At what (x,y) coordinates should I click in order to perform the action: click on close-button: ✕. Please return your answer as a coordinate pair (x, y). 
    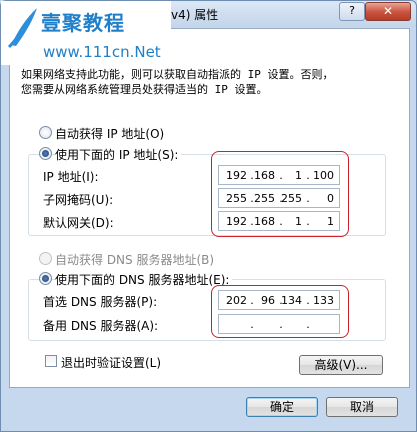
    Looking at the image, I should click on (388, 11).